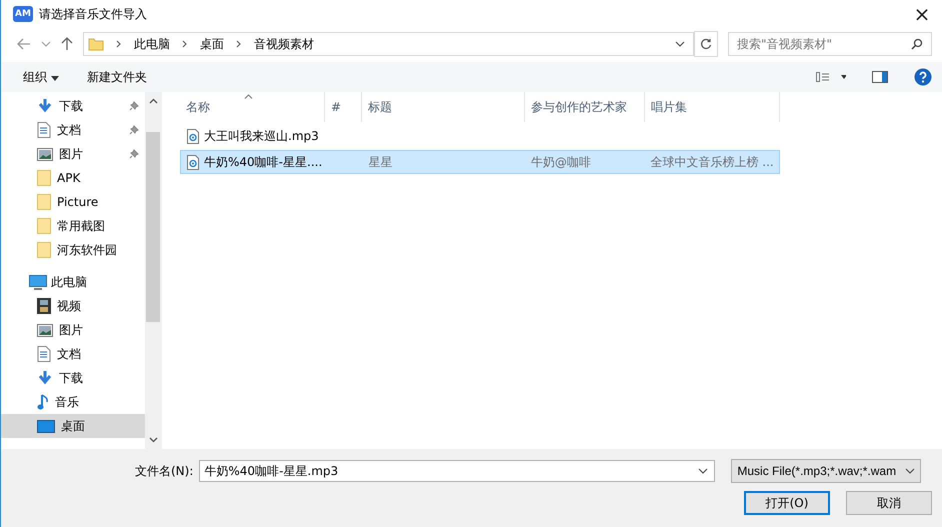 Image resolution: width=942 pixels, height=527 pixels. I want to click on app-logo-icon: AM, so click(23, 14).